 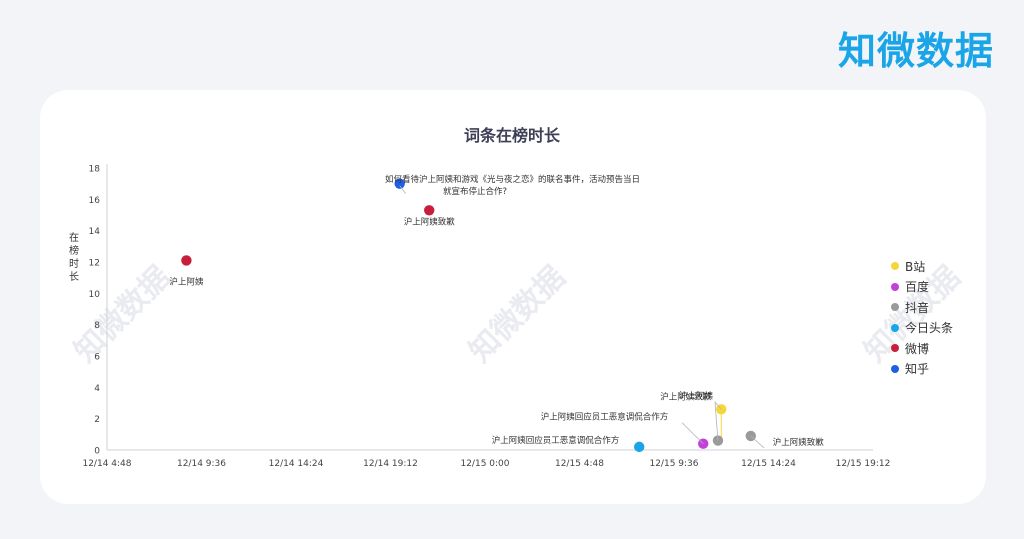 What do you see at coordinates (97, 326) in the screenshot?
I see `y-tick-label: 8` at bounding box center [97, 326].